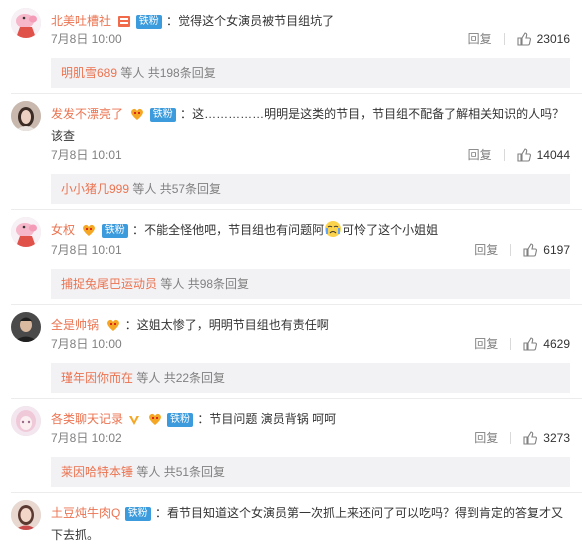  What do you see at coordinates (87, 419) in the screenshot?
I see `username: 各类聊天记录` at bounding box center [87, 419].